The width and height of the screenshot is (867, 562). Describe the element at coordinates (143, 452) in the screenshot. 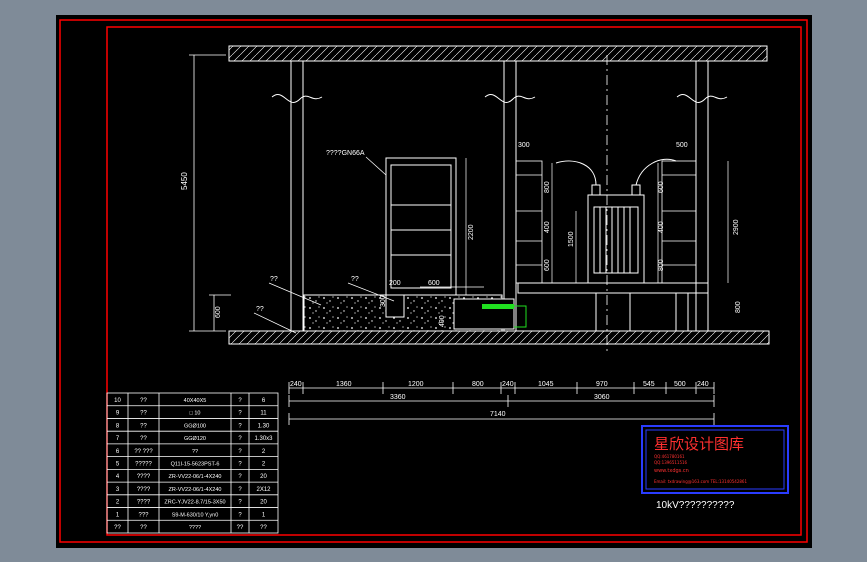

I see `bom-cell: ?? ???` at that location.